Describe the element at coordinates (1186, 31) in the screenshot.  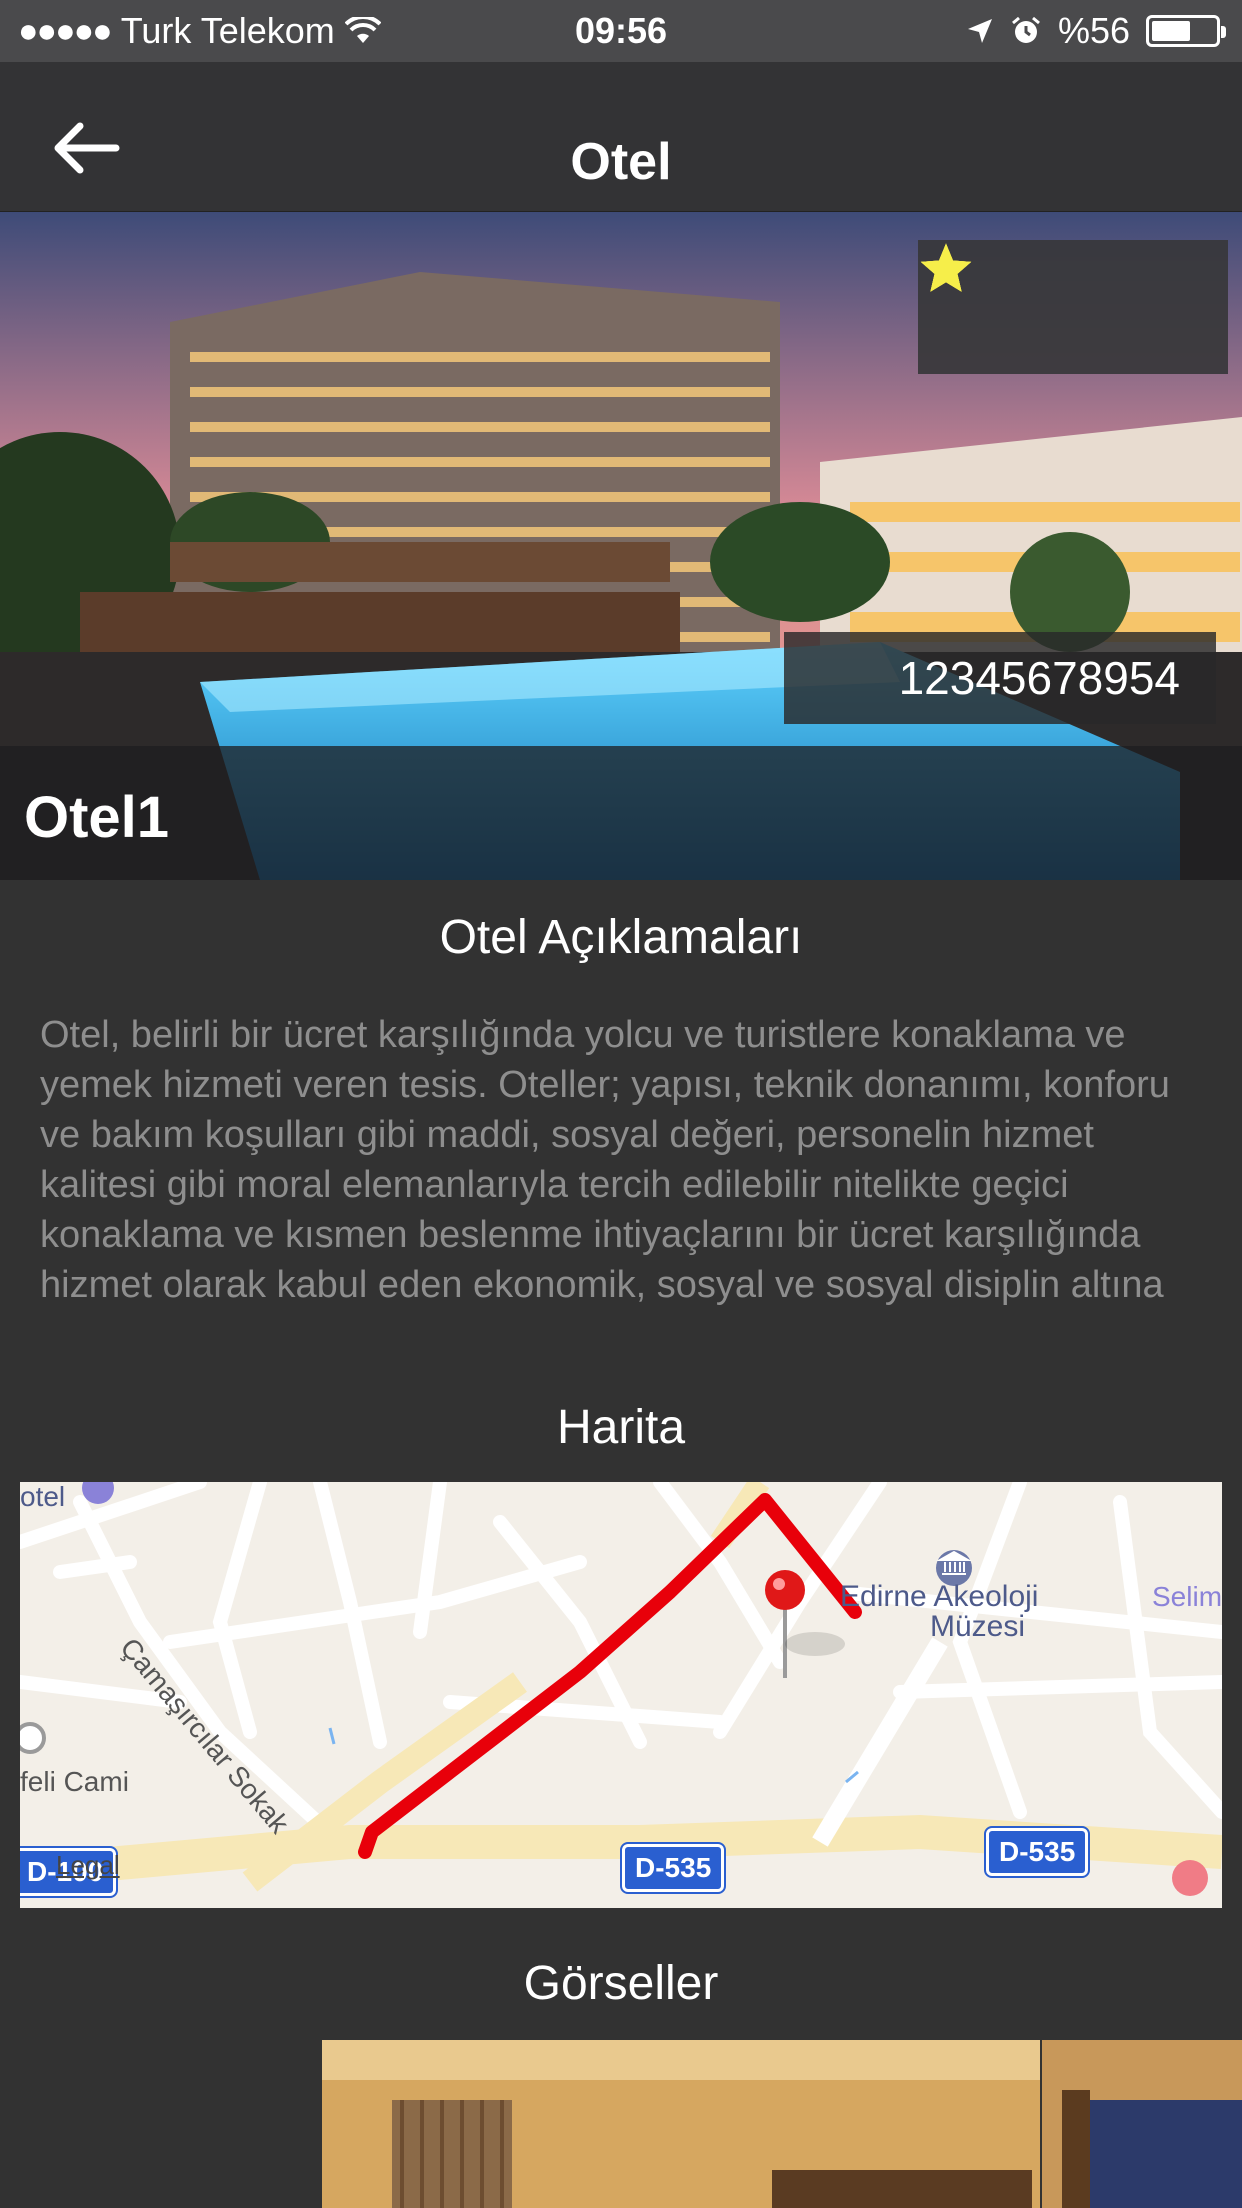
I see `battery-icon` at that location.